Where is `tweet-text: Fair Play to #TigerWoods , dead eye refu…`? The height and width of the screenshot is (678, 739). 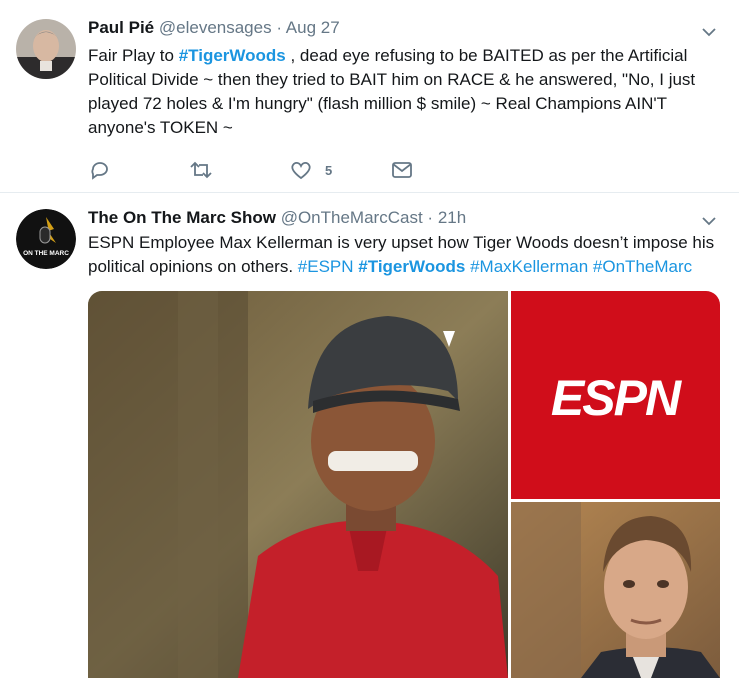 tweet-text: Fair Play to #TigerWoods , dead eye refu… is located at coordinates (404, 92).